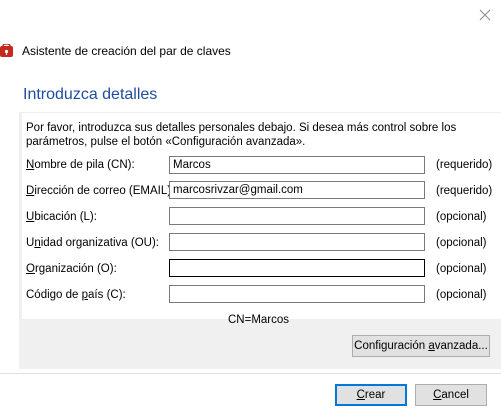  What do you see at coordinates (464, 191) in the screenshot?
I see `email-status: (requerido)` at bounding box center [464, 191].